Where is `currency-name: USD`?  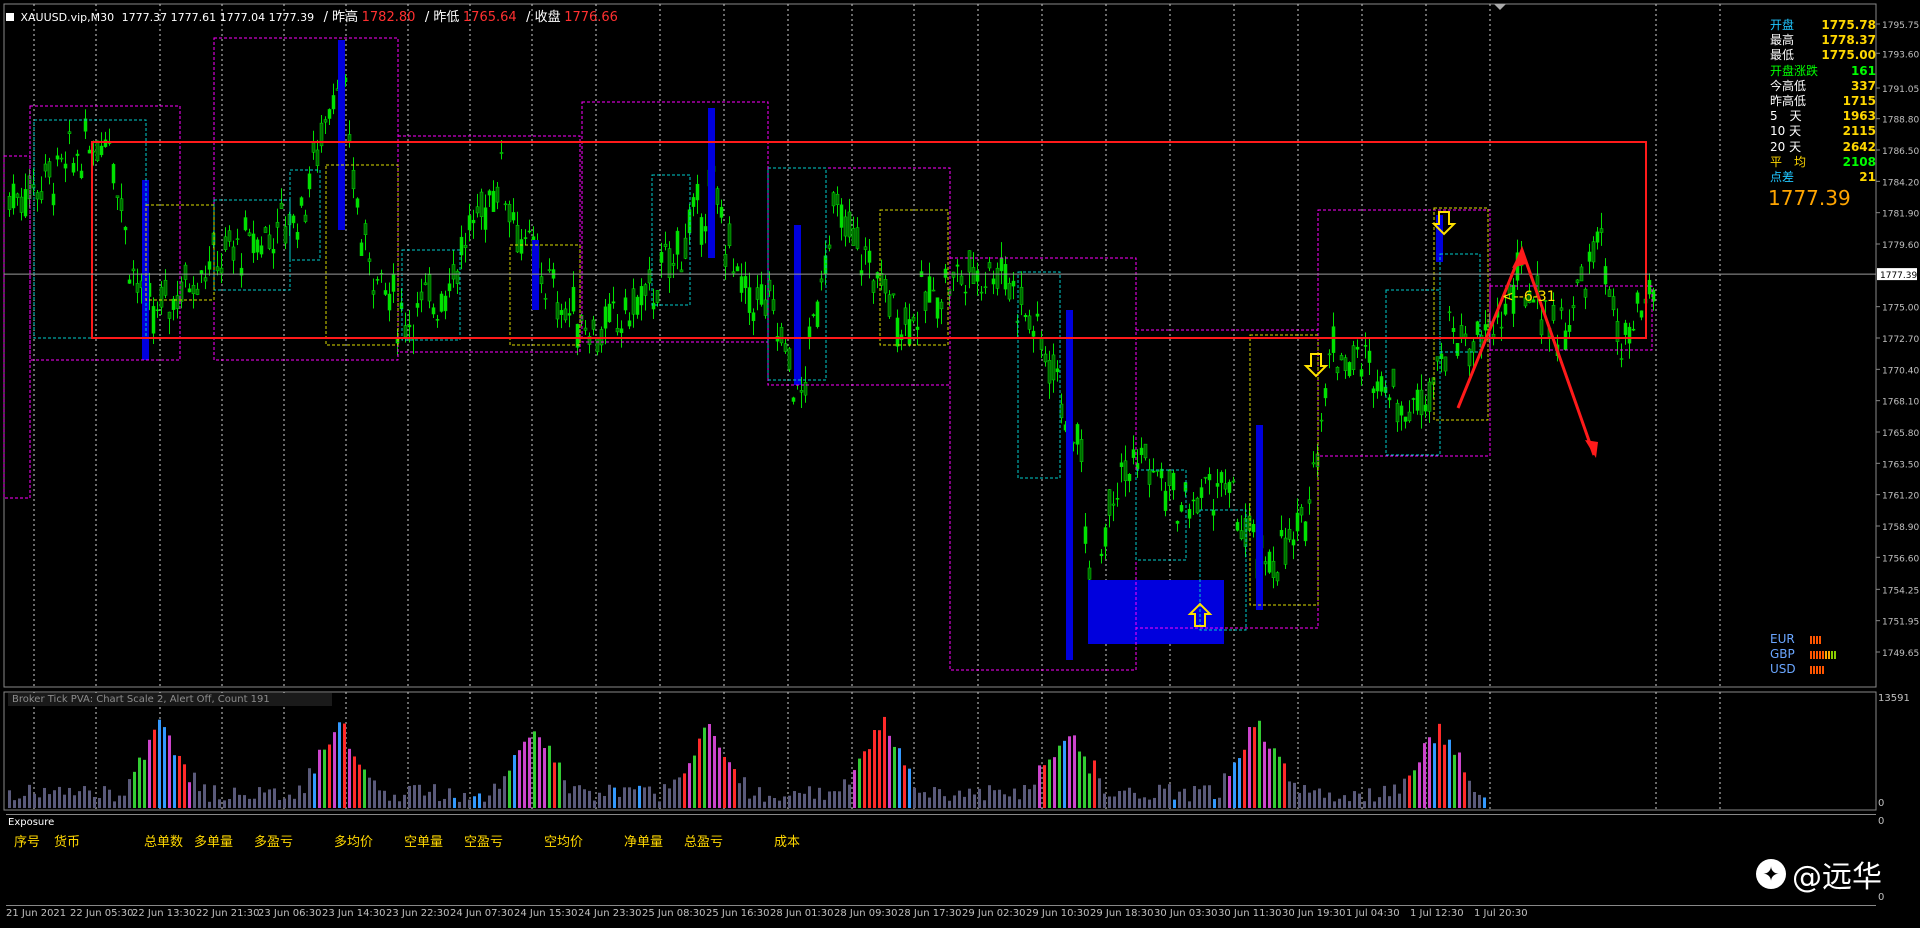
currency-name: USD is located at coordinates (1783, 669).